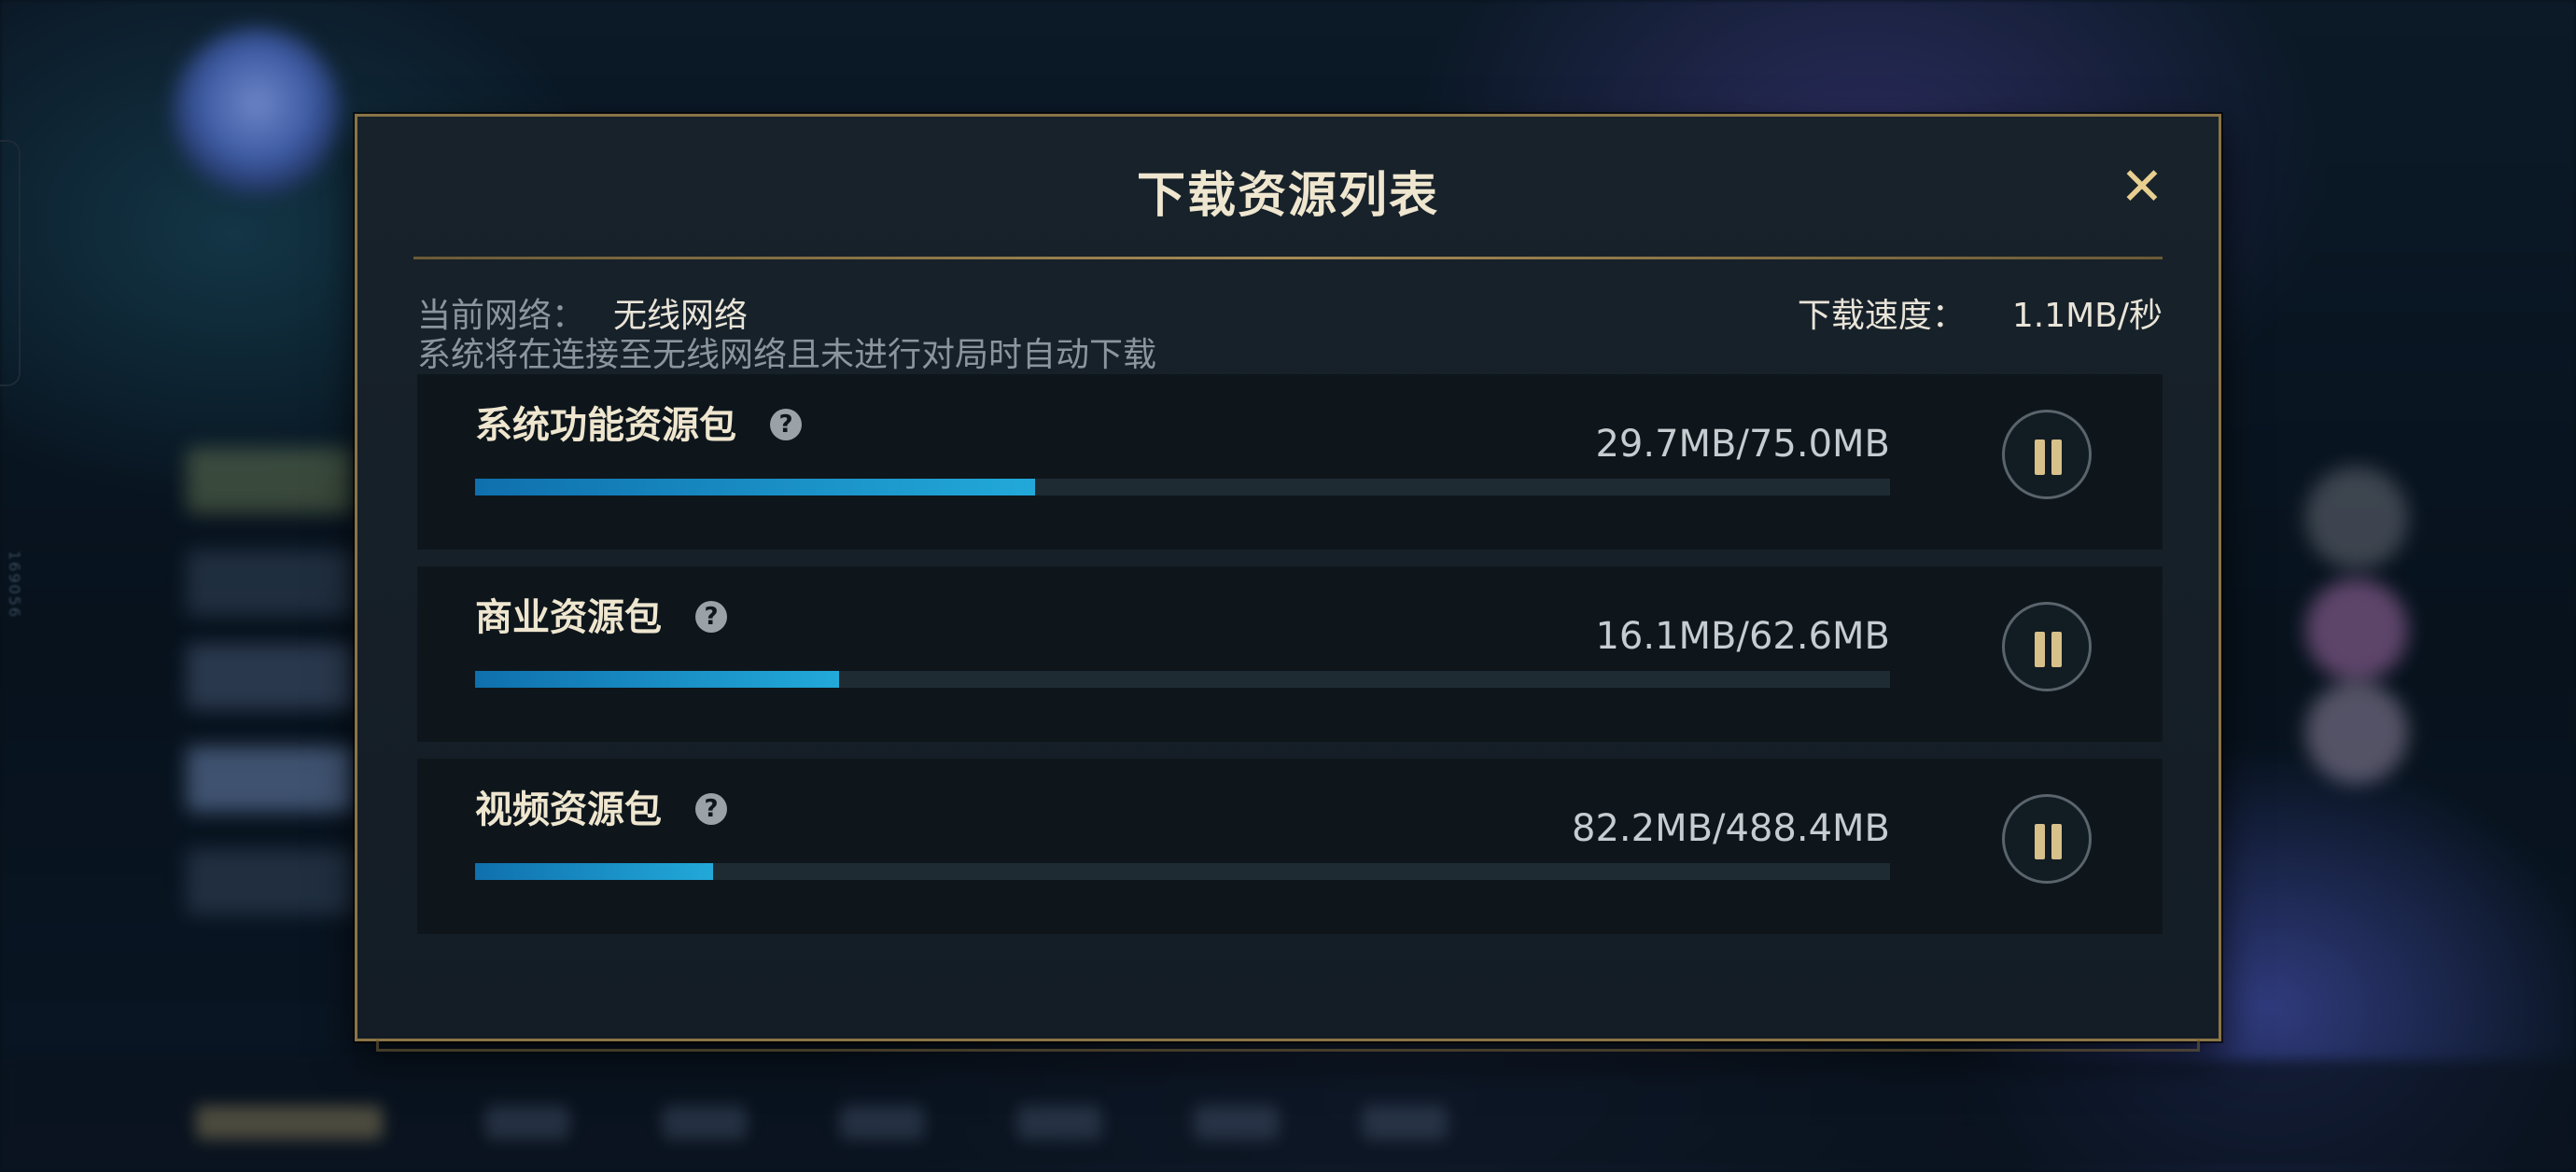  I want to click on resource-name: 系统功能资源包?, so click(638, 422).